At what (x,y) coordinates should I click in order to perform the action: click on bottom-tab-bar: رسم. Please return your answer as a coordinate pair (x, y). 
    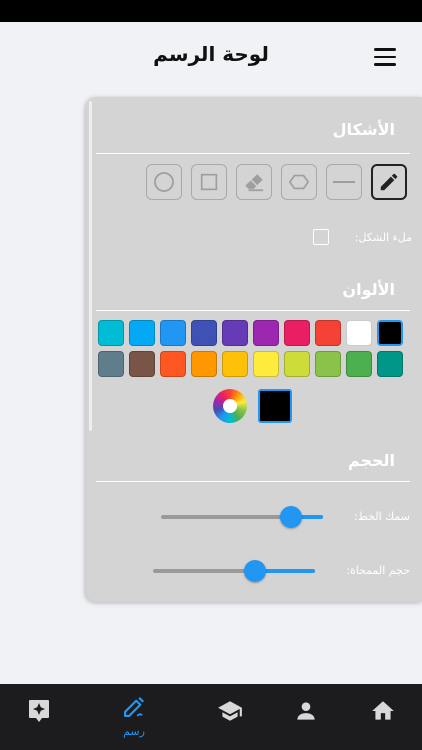
    Looking at the image, I should click on (211, 717).